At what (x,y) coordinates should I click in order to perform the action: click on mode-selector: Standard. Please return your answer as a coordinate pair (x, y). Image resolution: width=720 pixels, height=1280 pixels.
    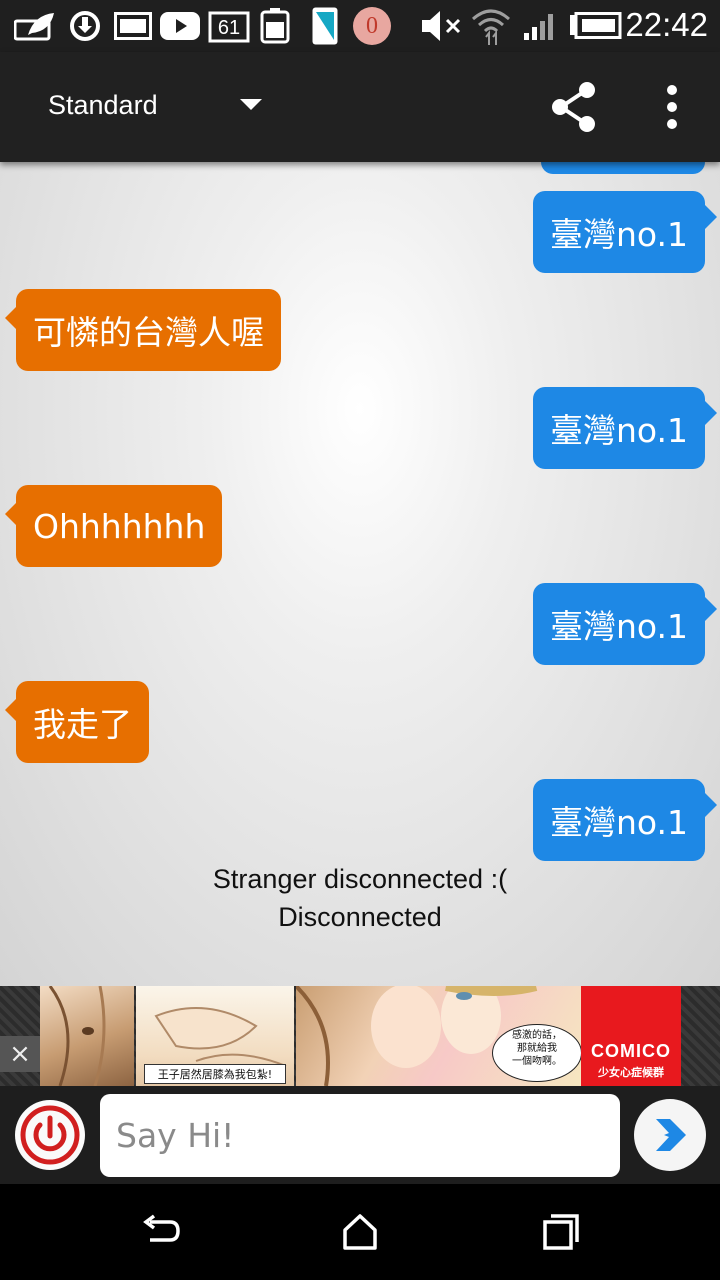
    Looking at the image, I should click on (155, 107).